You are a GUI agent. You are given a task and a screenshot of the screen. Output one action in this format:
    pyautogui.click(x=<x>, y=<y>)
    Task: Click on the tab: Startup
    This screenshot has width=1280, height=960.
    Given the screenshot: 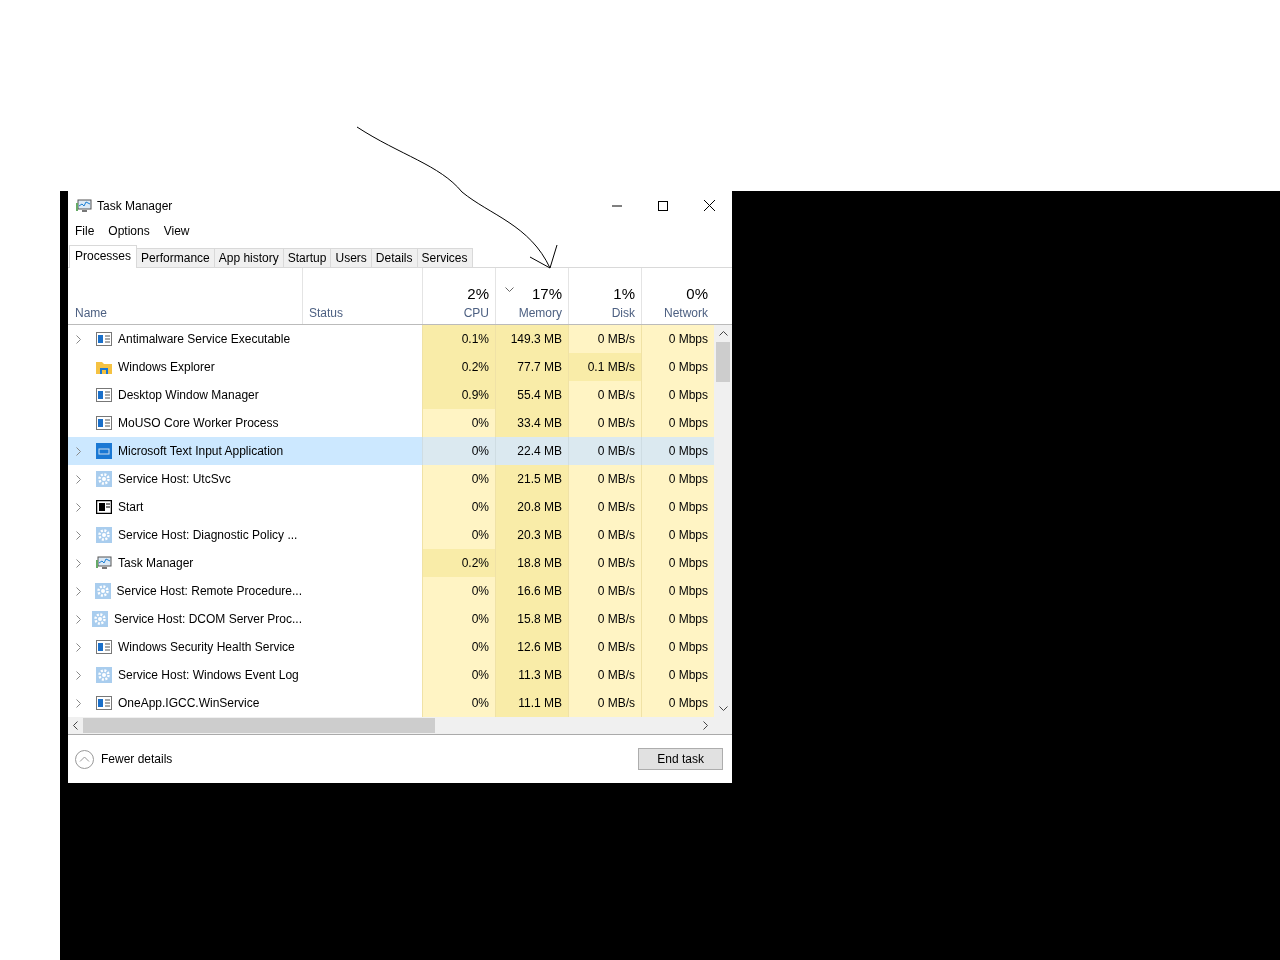 What is the action you would take?
    pyautogui.click(x=307, y=257)
    